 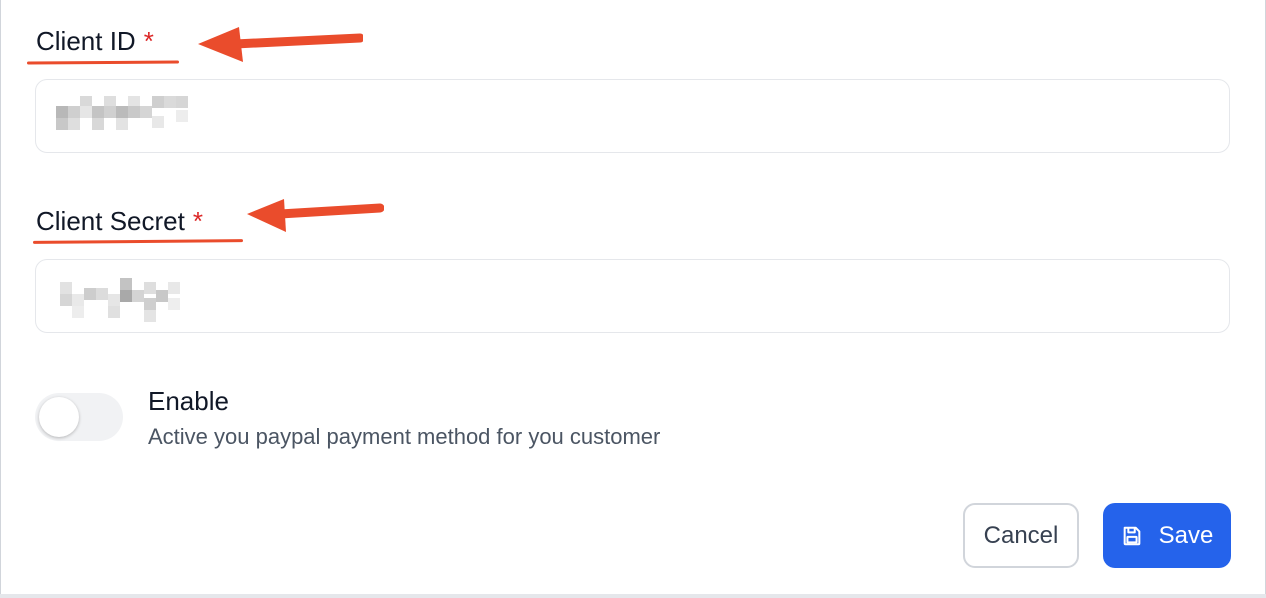 I want to click on client-secret-label-text: Client Secret, so click(x=110, y=221).